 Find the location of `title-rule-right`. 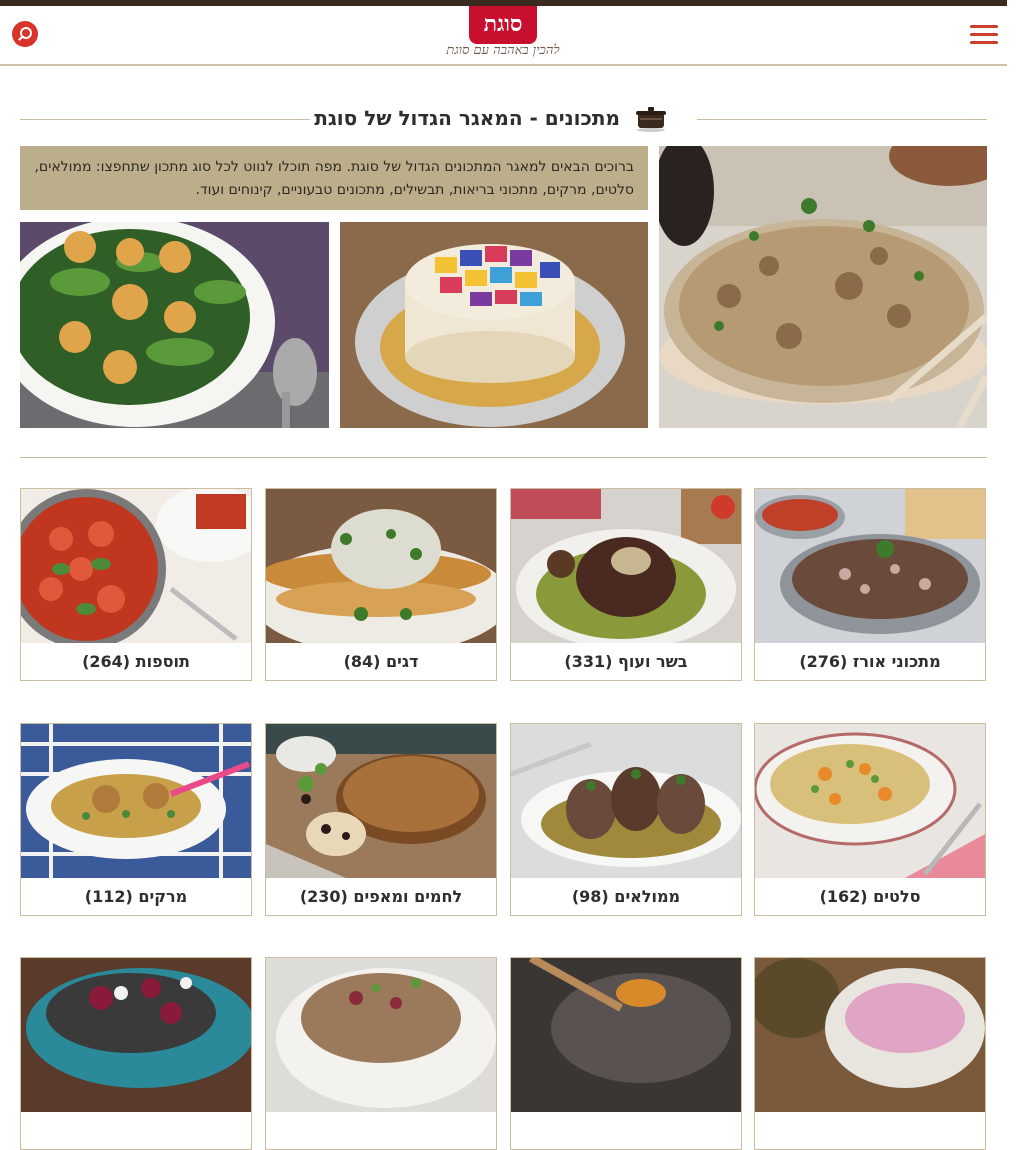

title-rule-right is located at coordinates (842, 119).